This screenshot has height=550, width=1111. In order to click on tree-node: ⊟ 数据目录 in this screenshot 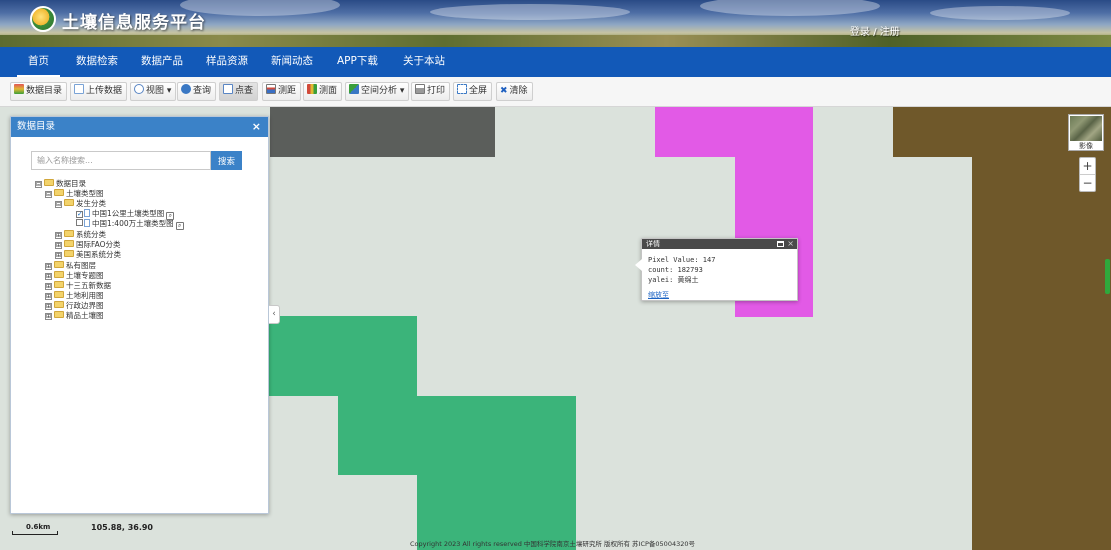, I will do `click(60, 184)`.